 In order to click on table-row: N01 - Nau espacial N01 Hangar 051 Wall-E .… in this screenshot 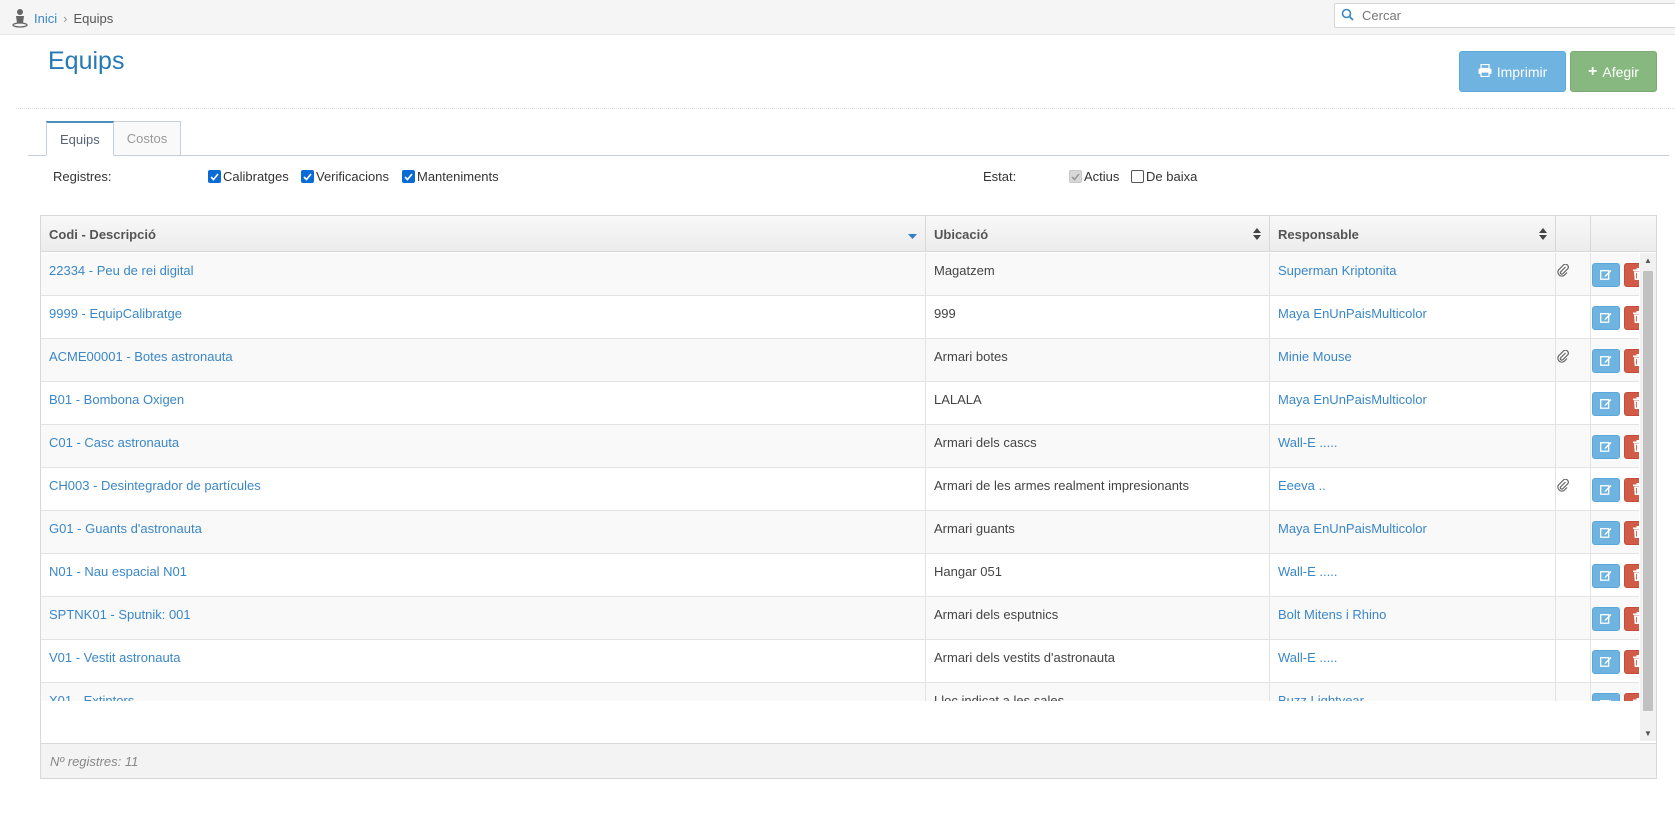, I will do `click(840, 575)`.